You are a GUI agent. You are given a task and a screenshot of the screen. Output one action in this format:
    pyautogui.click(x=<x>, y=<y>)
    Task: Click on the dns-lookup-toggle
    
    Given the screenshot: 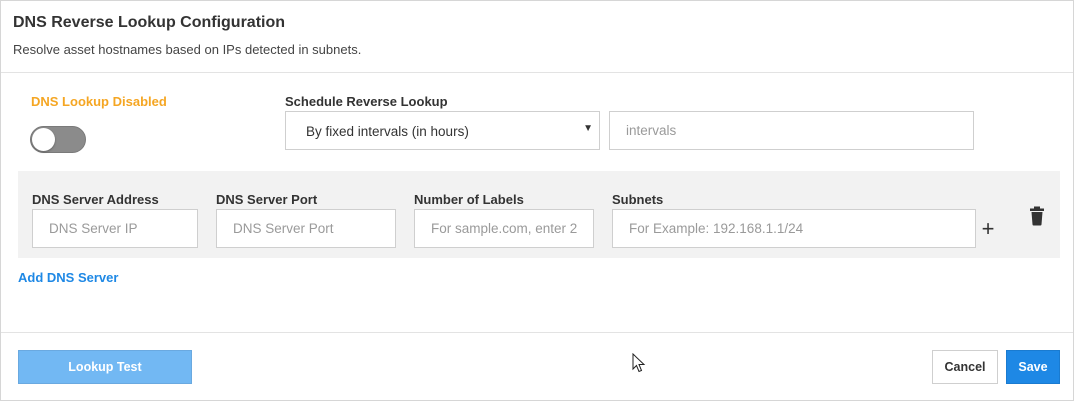 What is the action you would take?
    pyautogui.click(x=58, y=139)
    